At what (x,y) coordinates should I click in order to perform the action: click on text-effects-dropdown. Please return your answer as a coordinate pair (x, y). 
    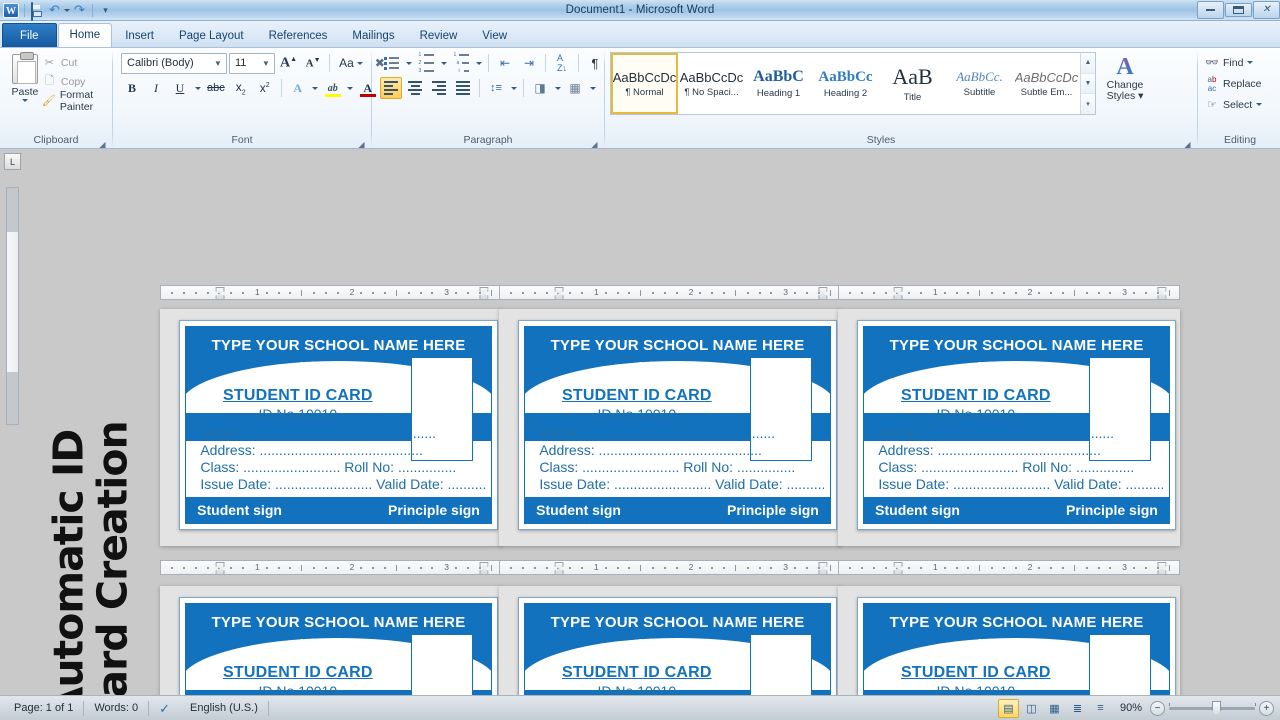
    Looking at the image, I should click on (315, 88).